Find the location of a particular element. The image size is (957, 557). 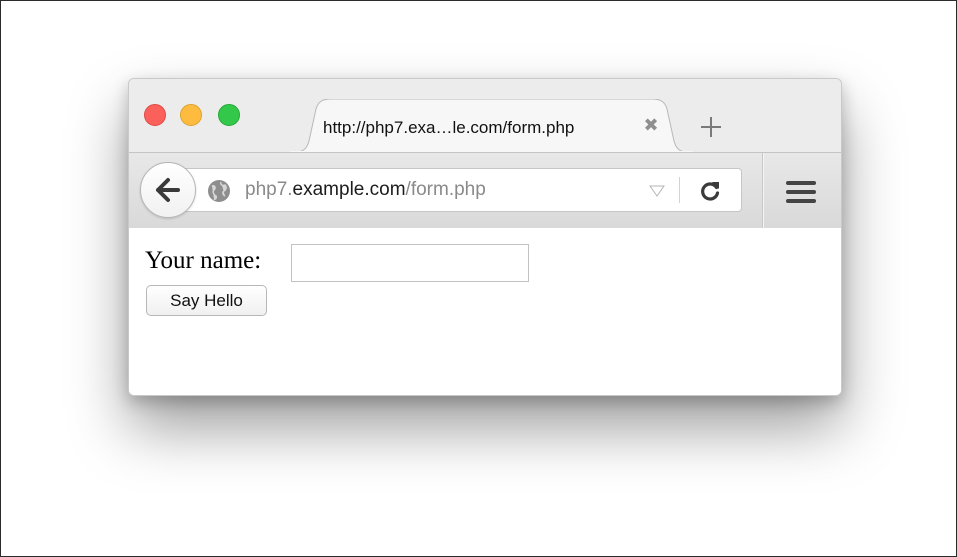

close-window-button is located at coordinates (155, 115).